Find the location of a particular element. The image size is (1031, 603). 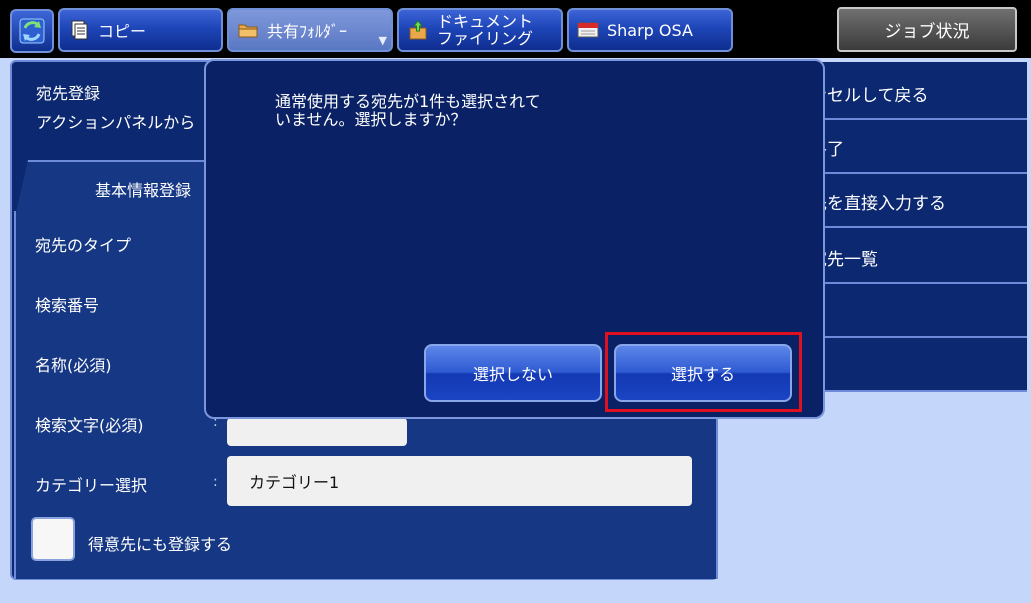

do-not-select-label: 選択しない is located at coordinates (512, 374).